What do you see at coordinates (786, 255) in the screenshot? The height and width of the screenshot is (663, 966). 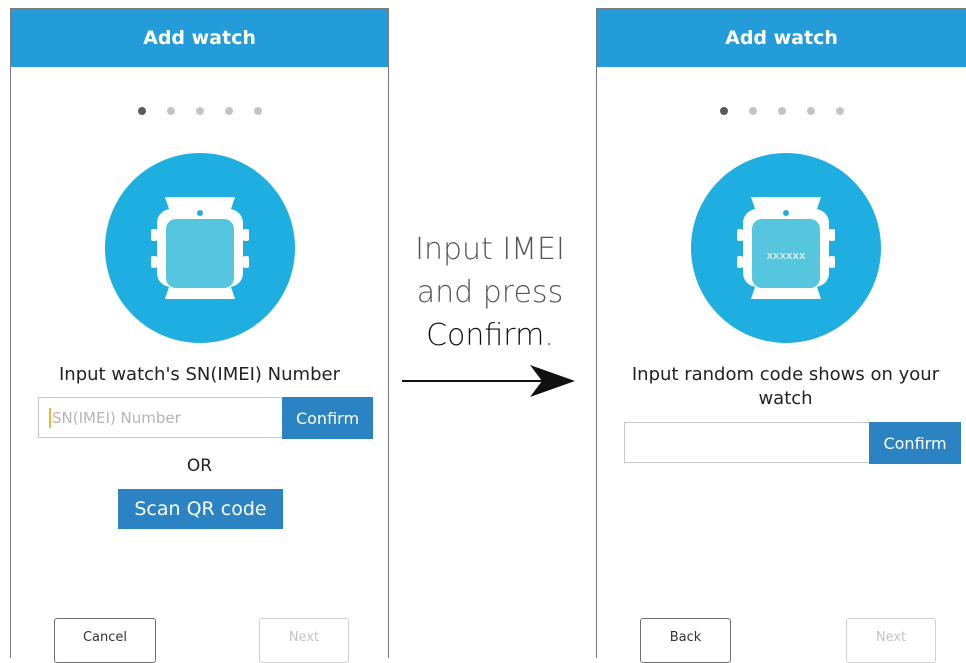 I see `watch-screen-code: xxxxxx` at bounding box center [786, 255].